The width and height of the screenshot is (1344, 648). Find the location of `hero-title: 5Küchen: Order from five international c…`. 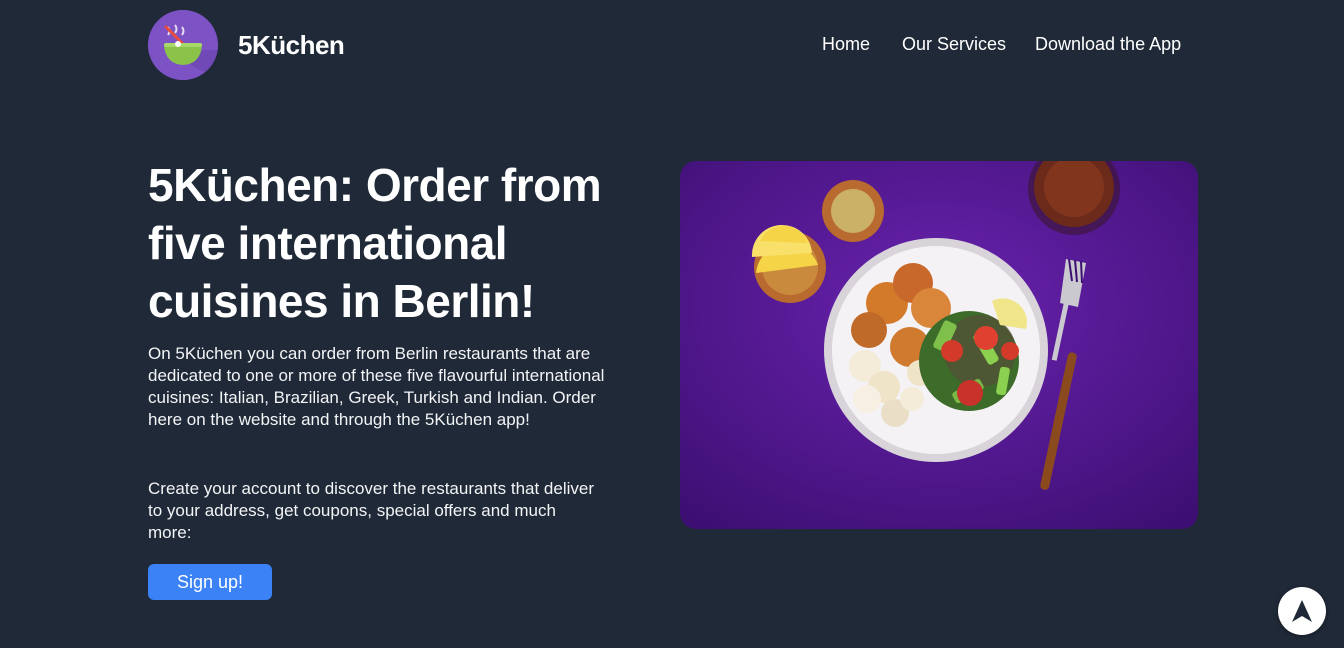

hero-title: 5Küchen: Order from five international c… is located at coordinates (375, 243).